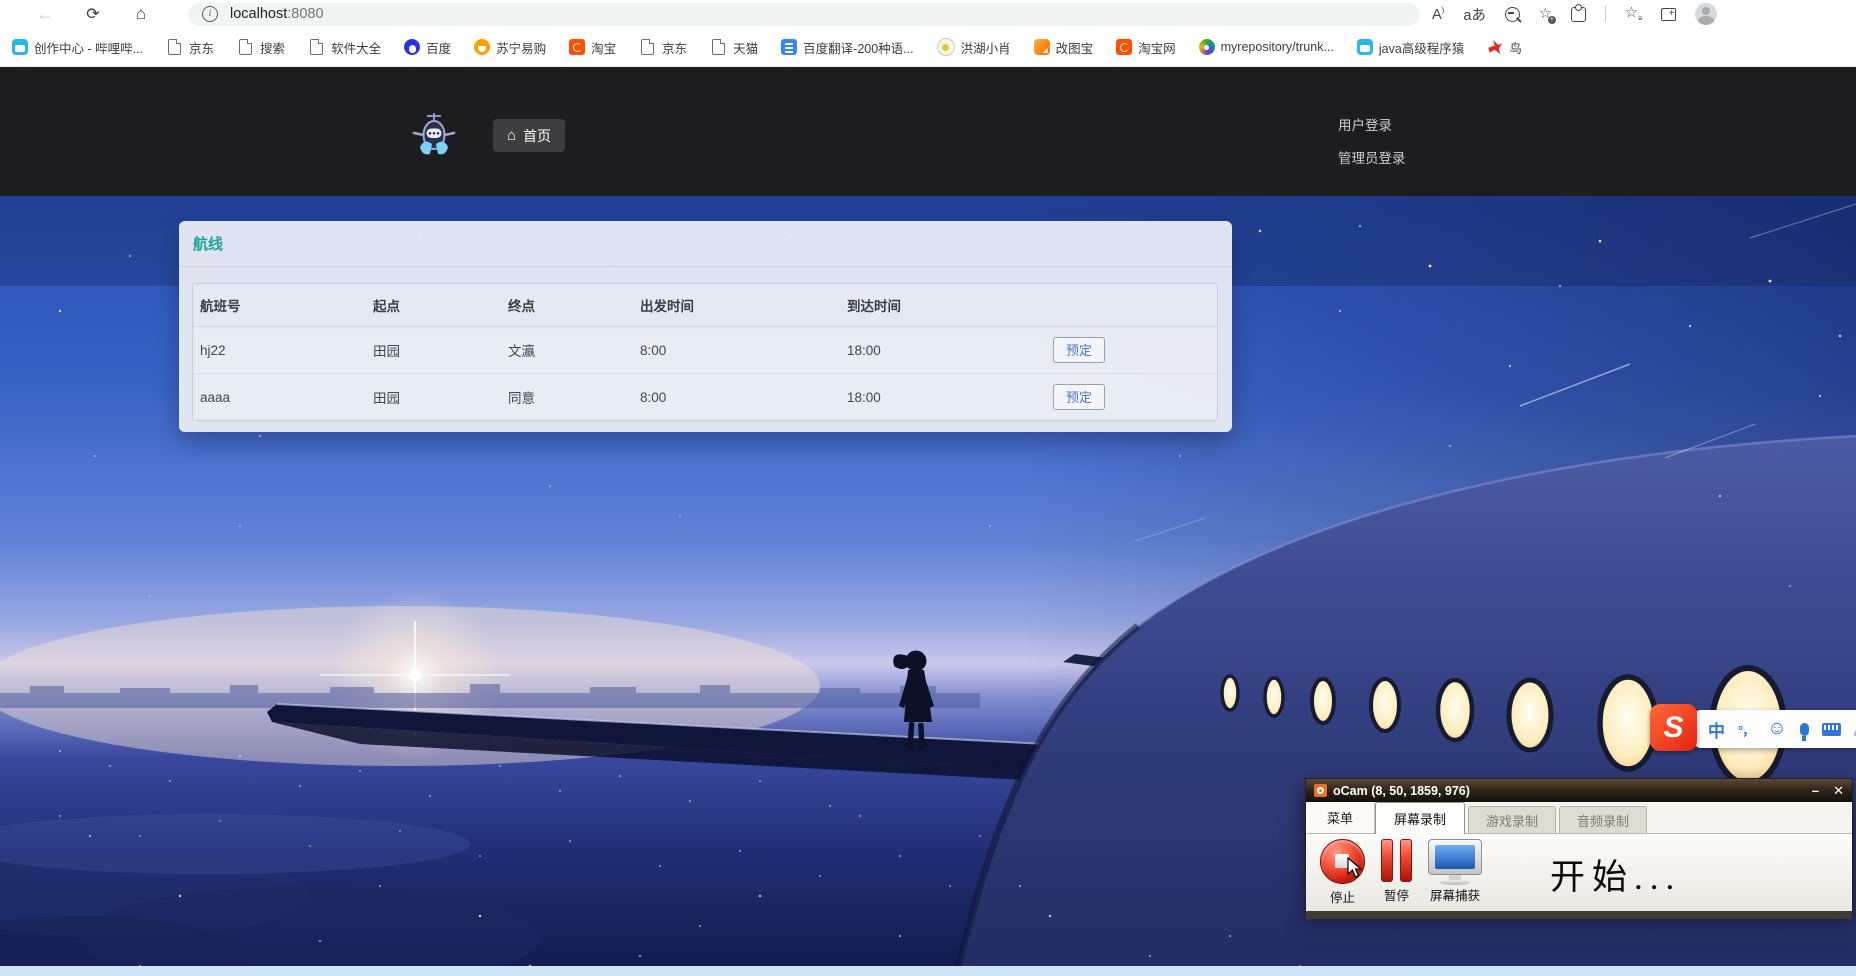 This screenshot has height=976, width=1856. What do you see at coordinates (273, 48) in the screenshot?
I see `bookmark-label: 搜索` at bounding box center [273, 48].